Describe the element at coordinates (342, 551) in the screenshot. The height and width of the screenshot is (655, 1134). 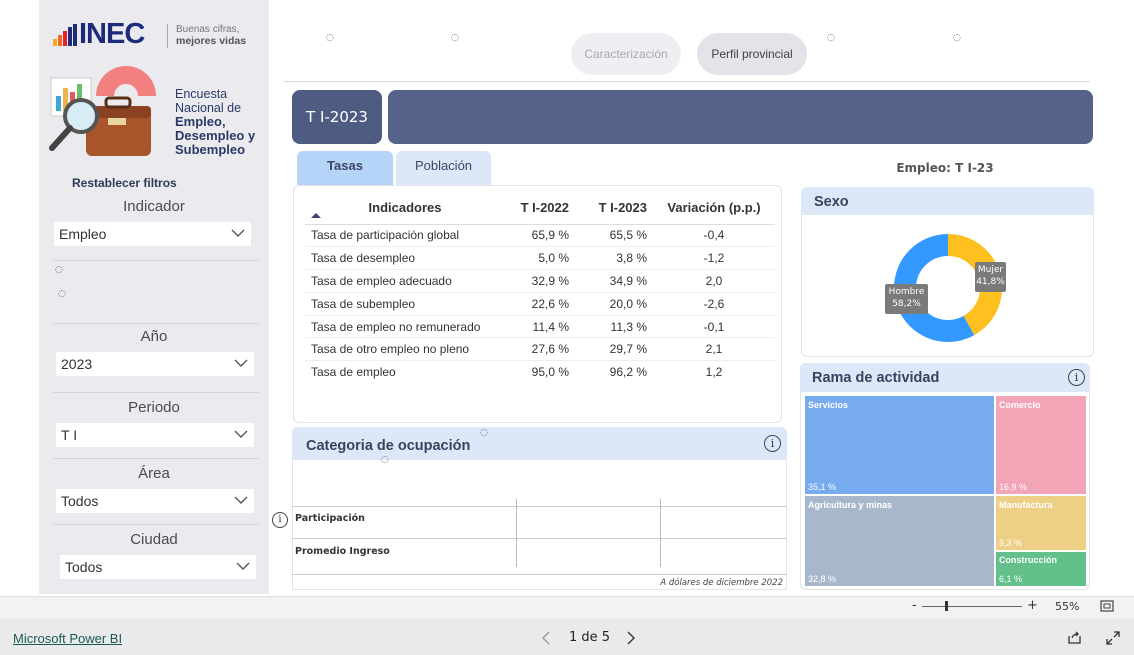
I see `promedio-ingreso-row-label: Promedio Ingreso` at that location.